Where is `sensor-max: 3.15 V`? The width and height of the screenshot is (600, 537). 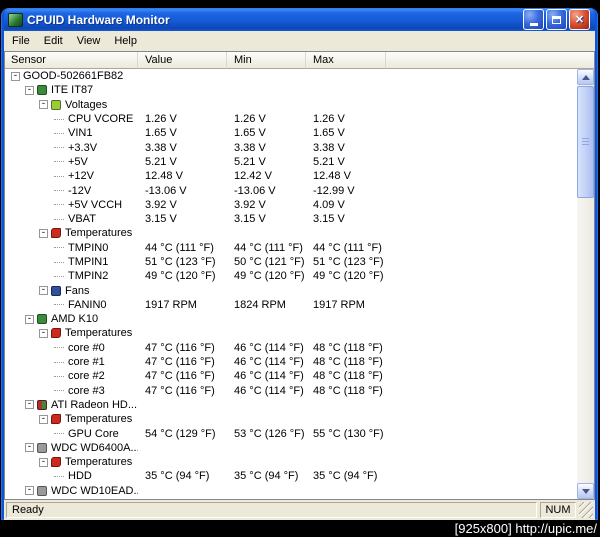 sensor-max: 3.15 V is located at coordinates (329, 219).